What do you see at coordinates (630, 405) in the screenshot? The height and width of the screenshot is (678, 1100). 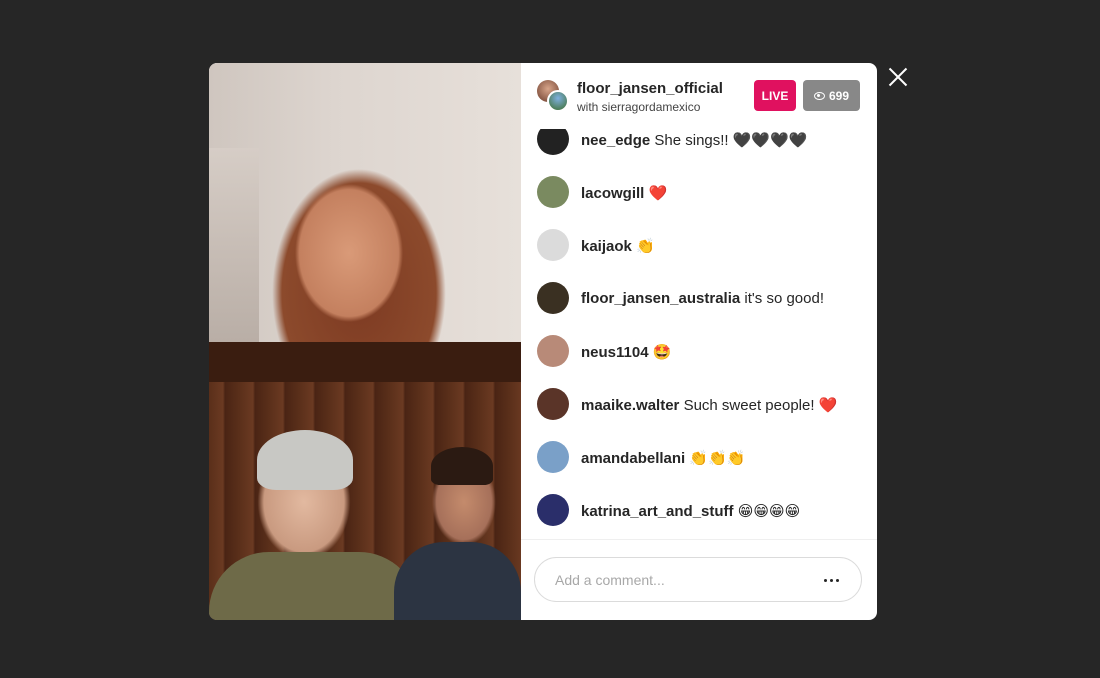 I see `comment-username: maaike.walter` at bounding box center [630, 405].